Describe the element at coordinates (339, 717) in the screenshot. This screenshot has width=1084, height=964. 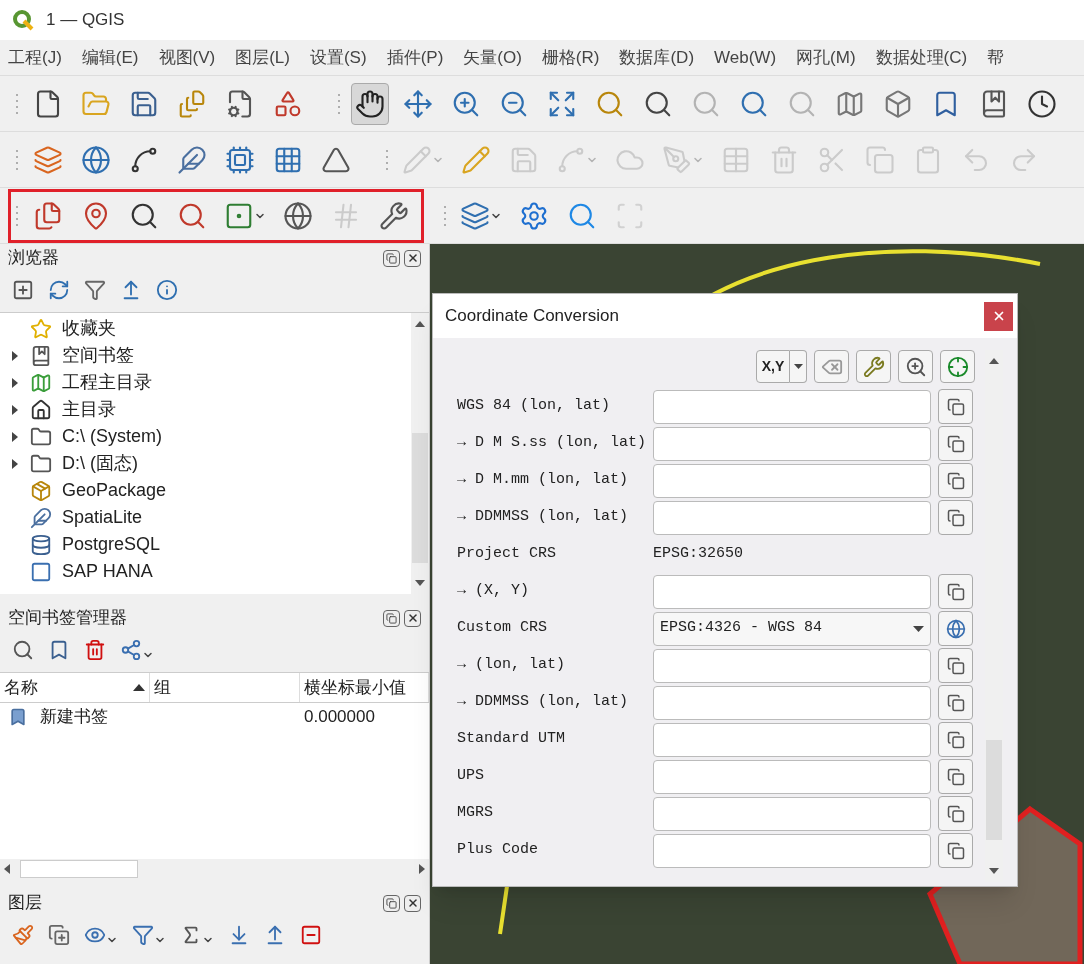
I see `table-cell-text: 0.000000` at that location.